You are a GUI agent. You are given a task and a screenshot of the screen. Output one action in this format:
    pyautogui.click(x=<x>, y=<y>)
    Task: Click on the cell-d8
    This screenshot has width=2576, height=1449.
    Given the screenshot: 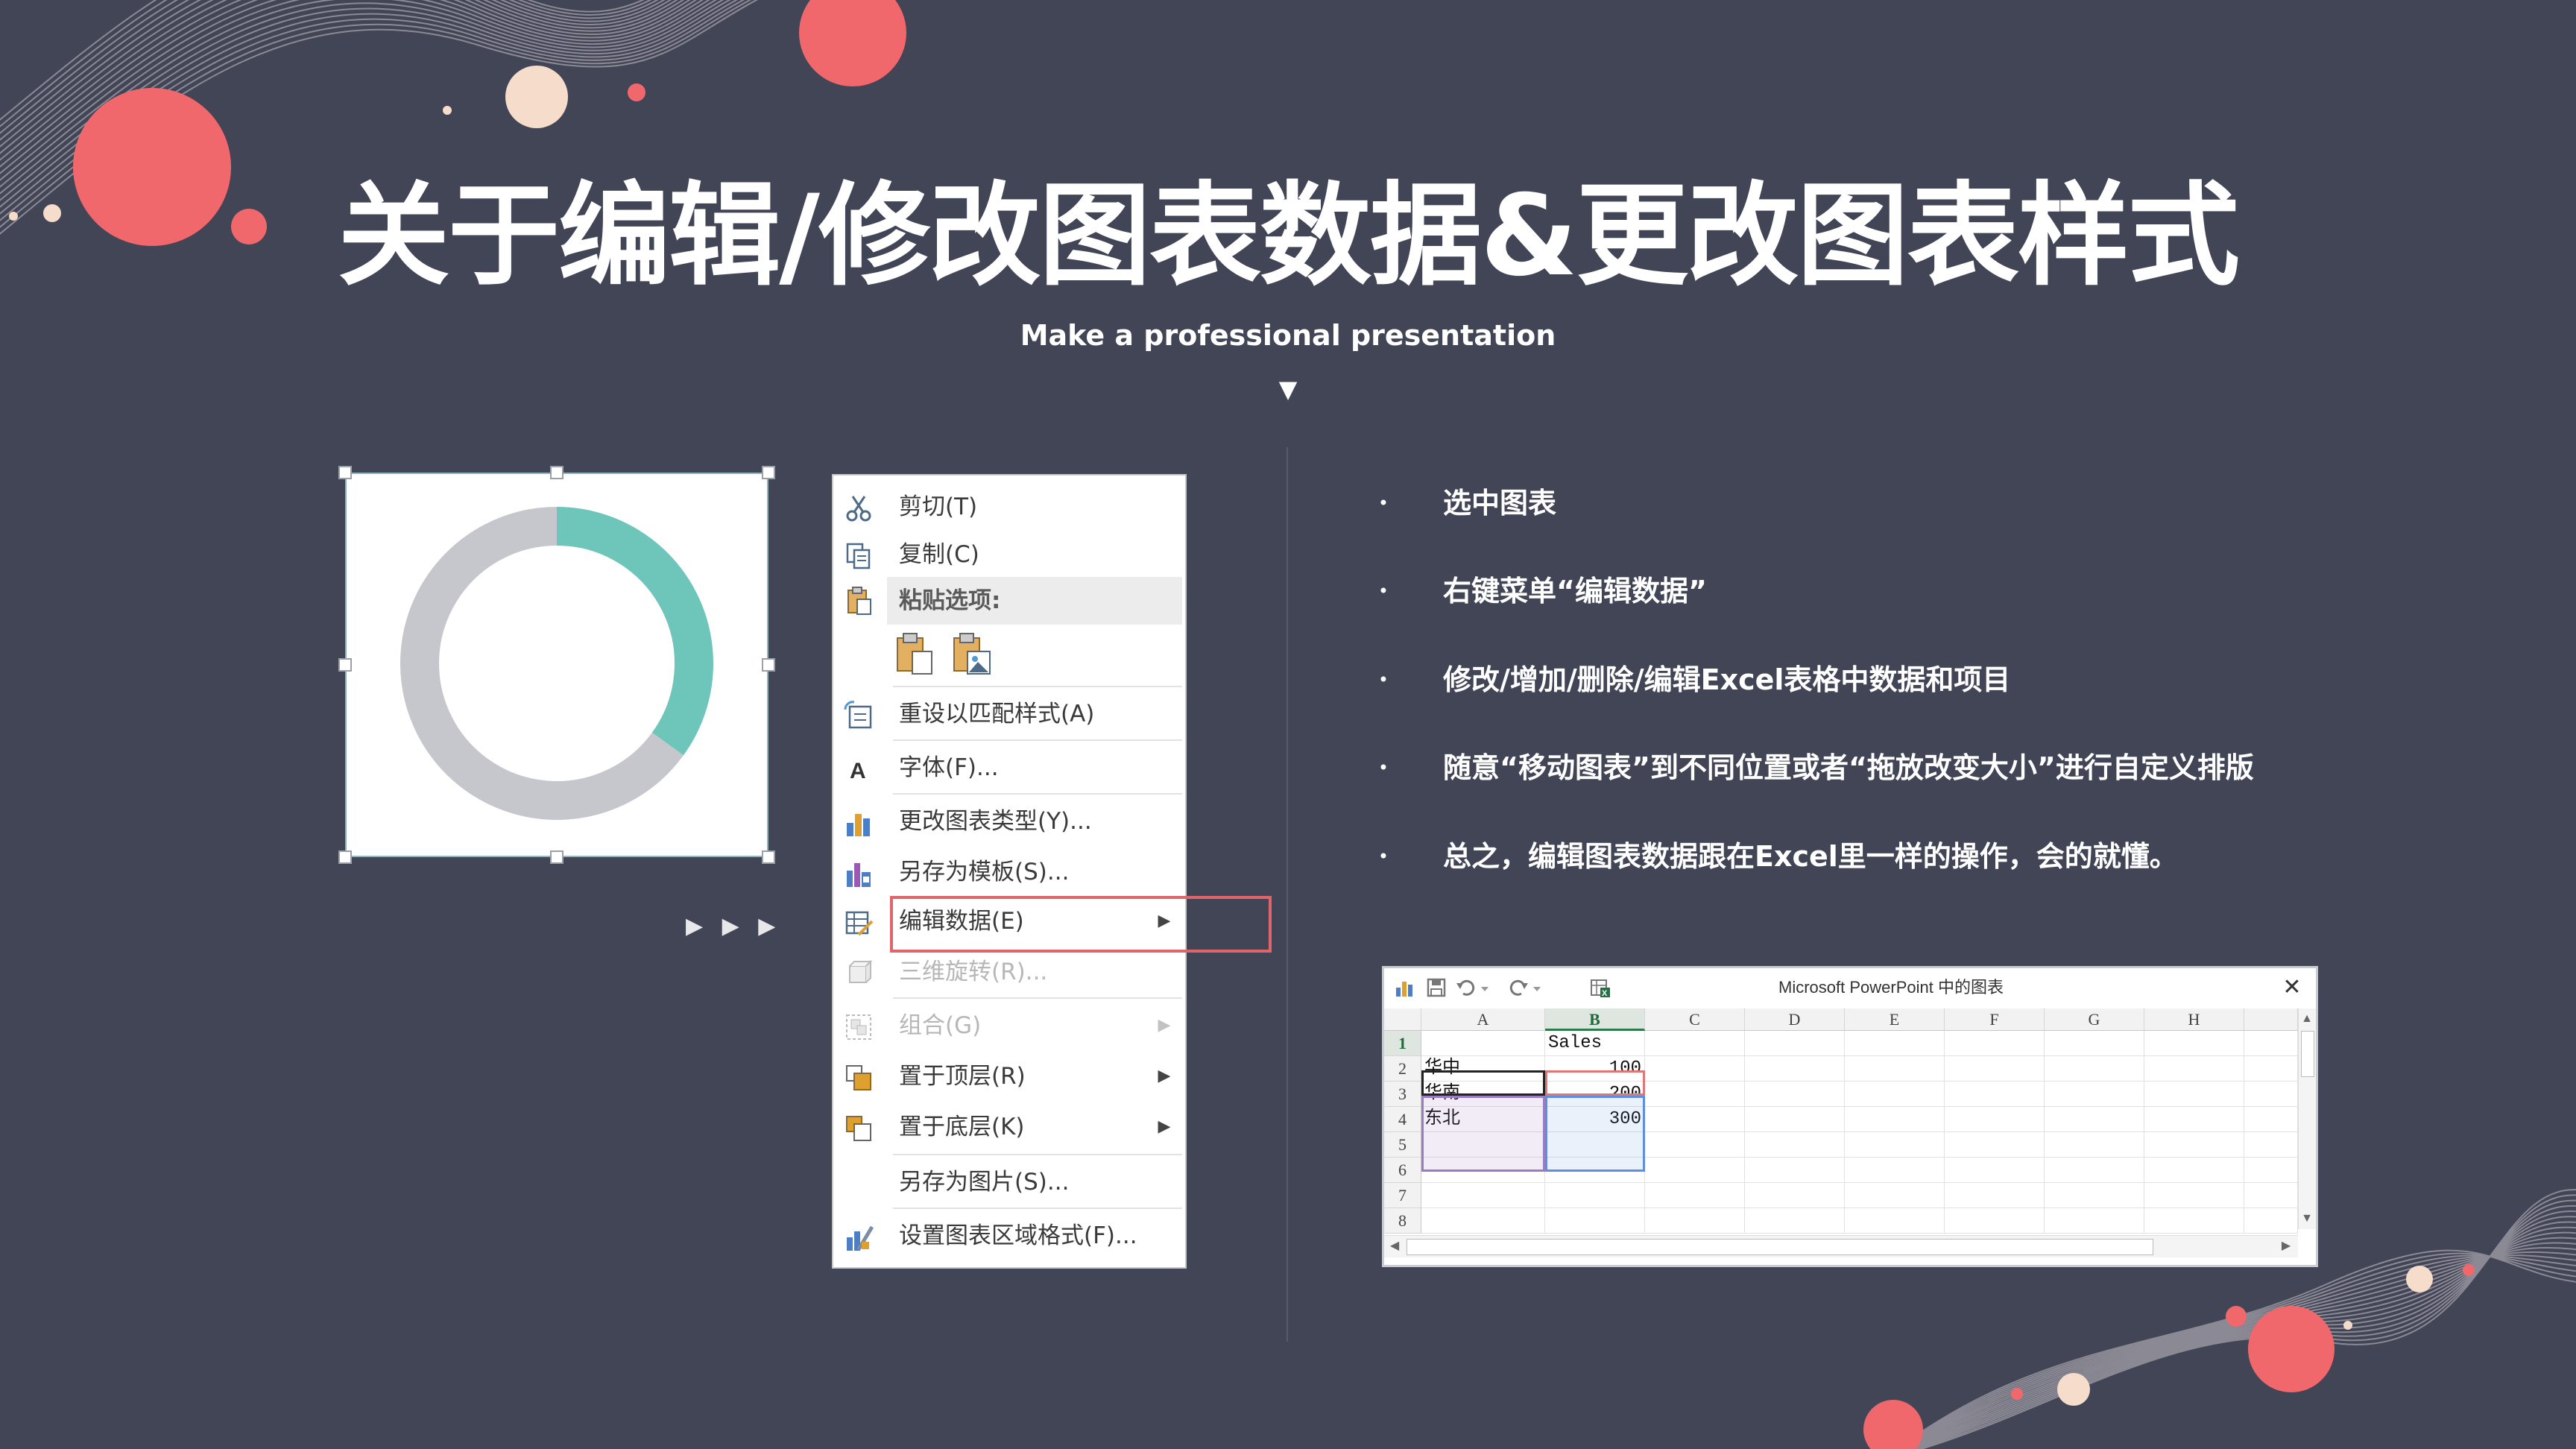 What is the action you would take?
    pyautogui.click(x=1795, y=1221)
    